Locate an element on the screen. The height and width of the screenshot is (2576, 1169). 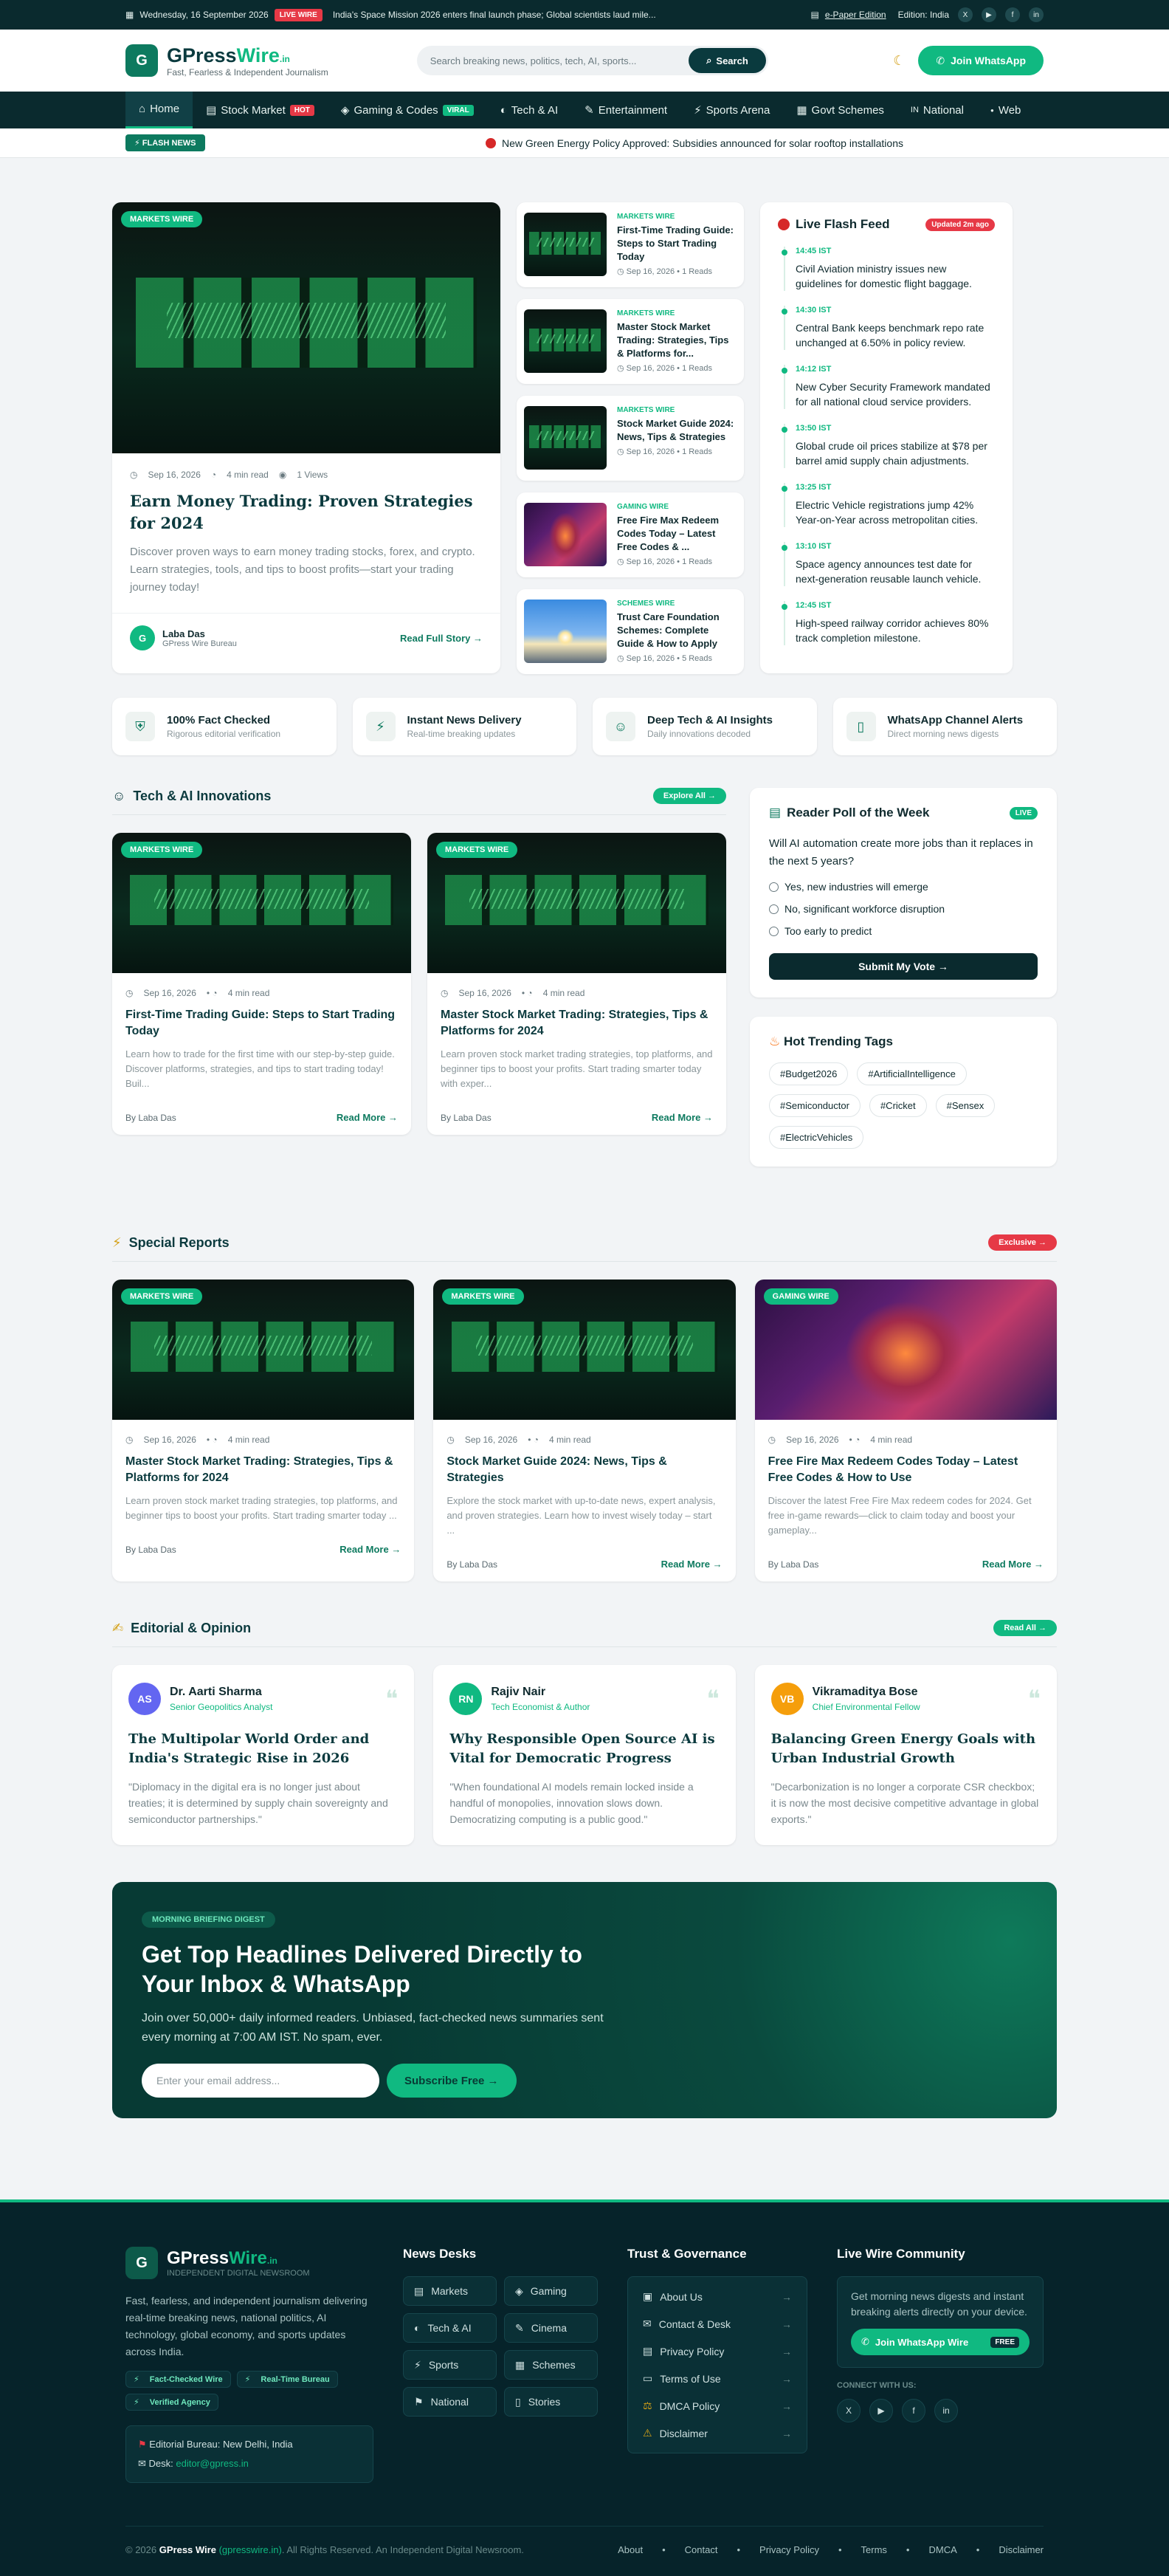
read-all-button: Read All → is located at coordinates (1025, 1628).